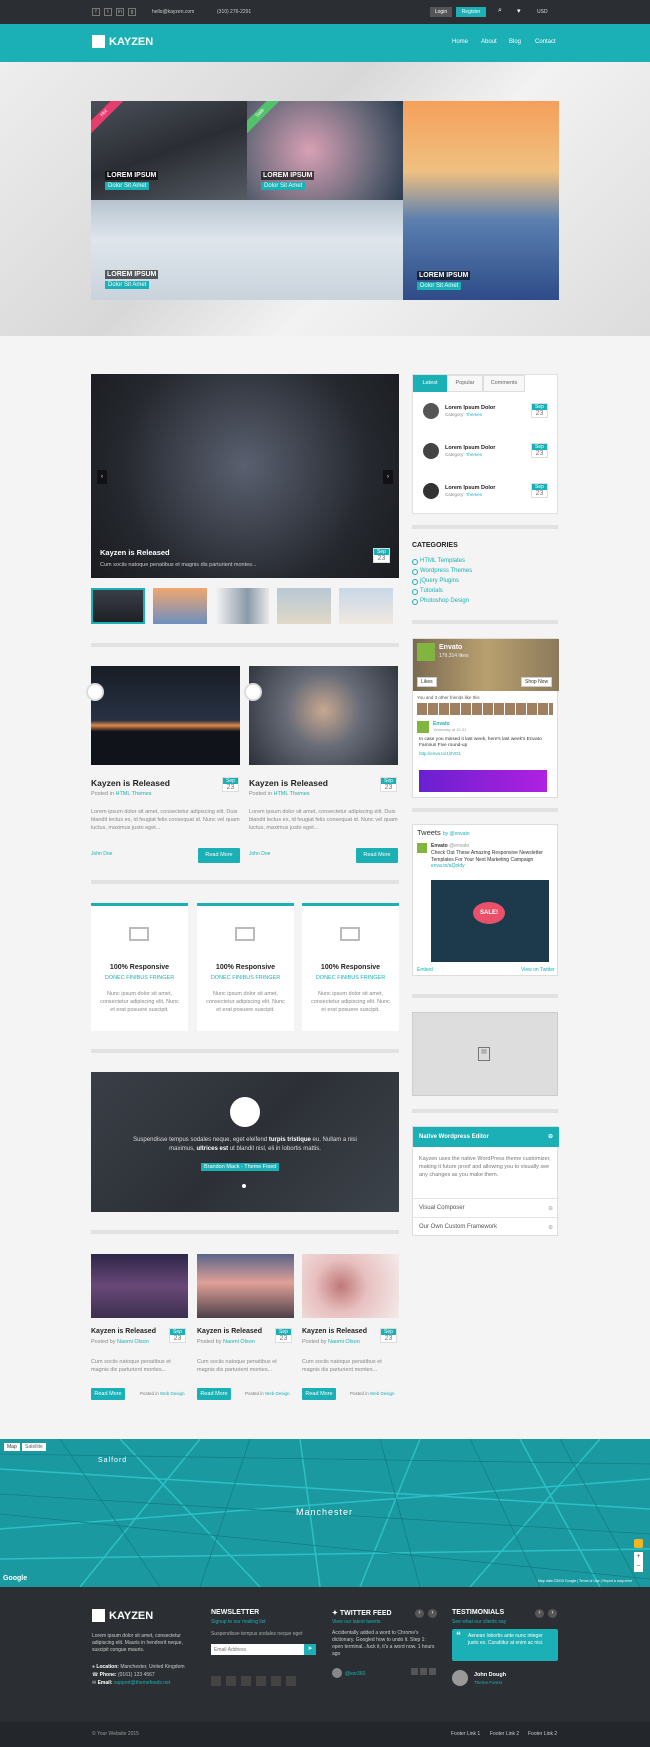 This screenshot has height=1747, width=650. Describe the element at coordinates (442, 593) in the screenshot. I see `category-item: Tutorials` at that location.